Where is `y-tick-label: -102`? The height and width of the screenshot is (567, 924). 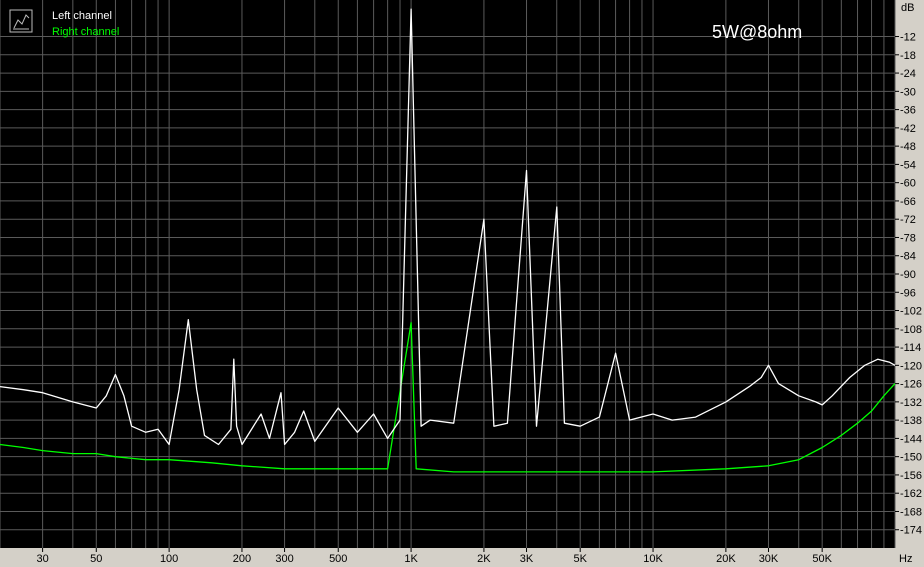 y-tick-label: -102 is located at coordinates (911, 312).